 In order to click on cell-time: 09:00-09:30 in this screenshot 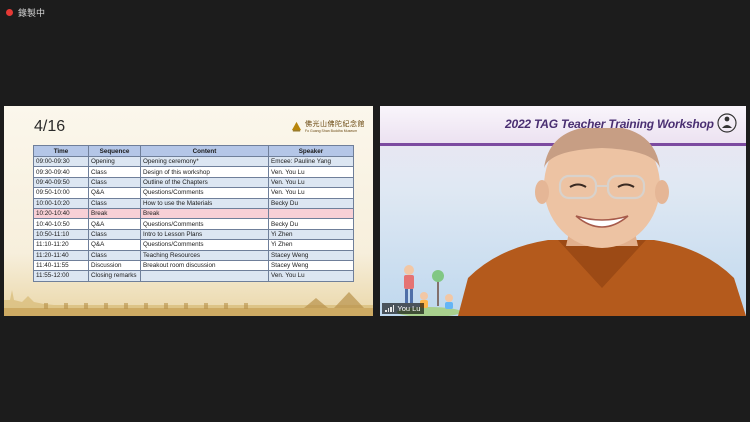, I will do `click(61, 161)`.